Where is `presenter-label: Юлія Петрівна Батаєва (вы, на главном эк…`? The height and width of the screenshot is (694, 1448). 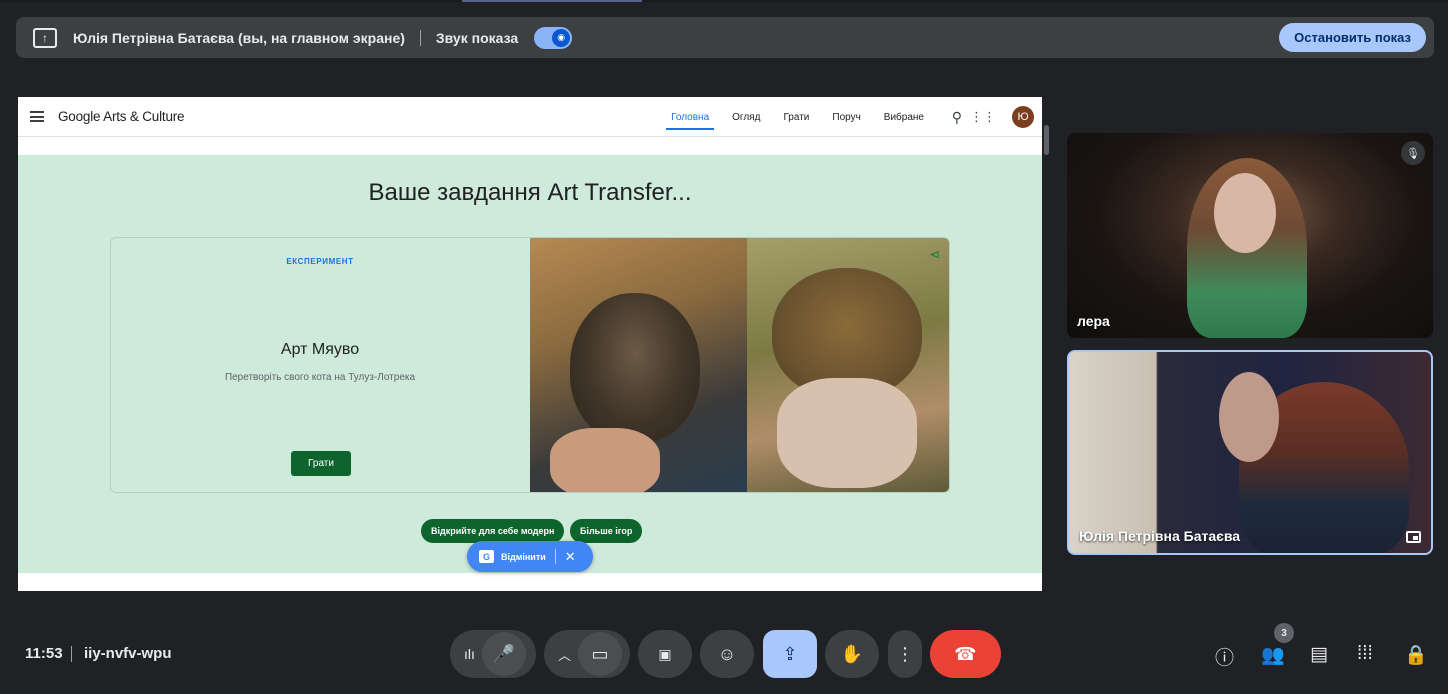
presenter-label: Юлія Петрівна Батаєва (вы, на главном эк… is located at coordinates (239, 37).